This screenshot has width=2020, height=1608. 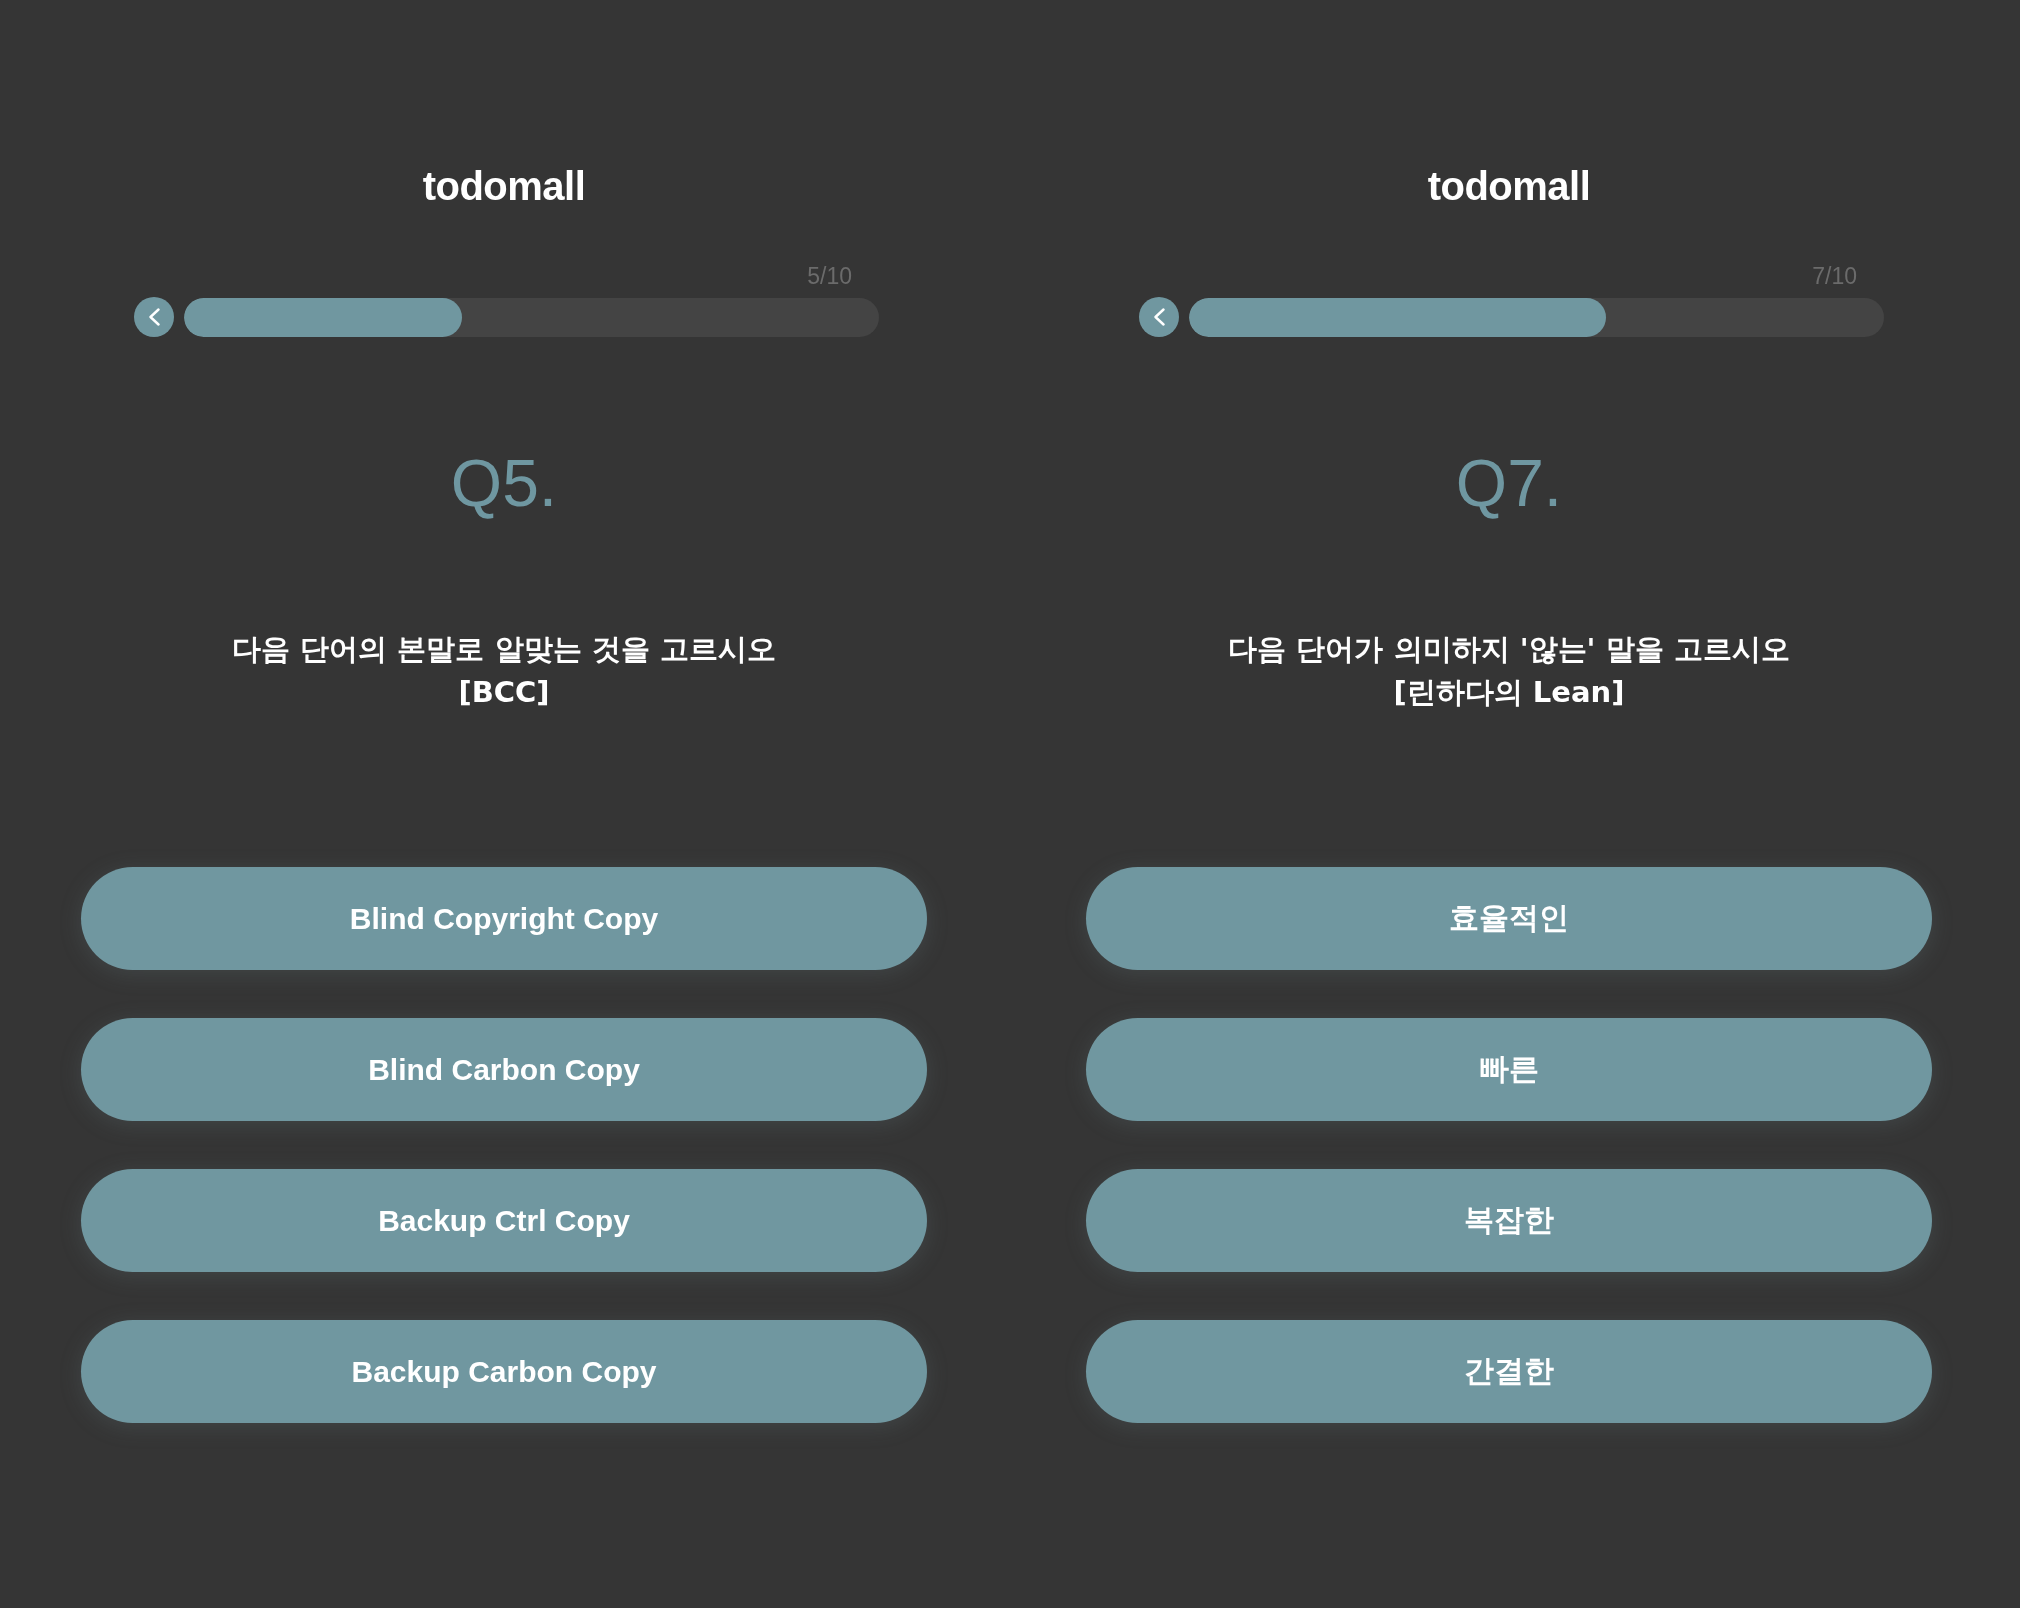 I want to click on answer-button: 빠른, so click(x=1509, y=1069).